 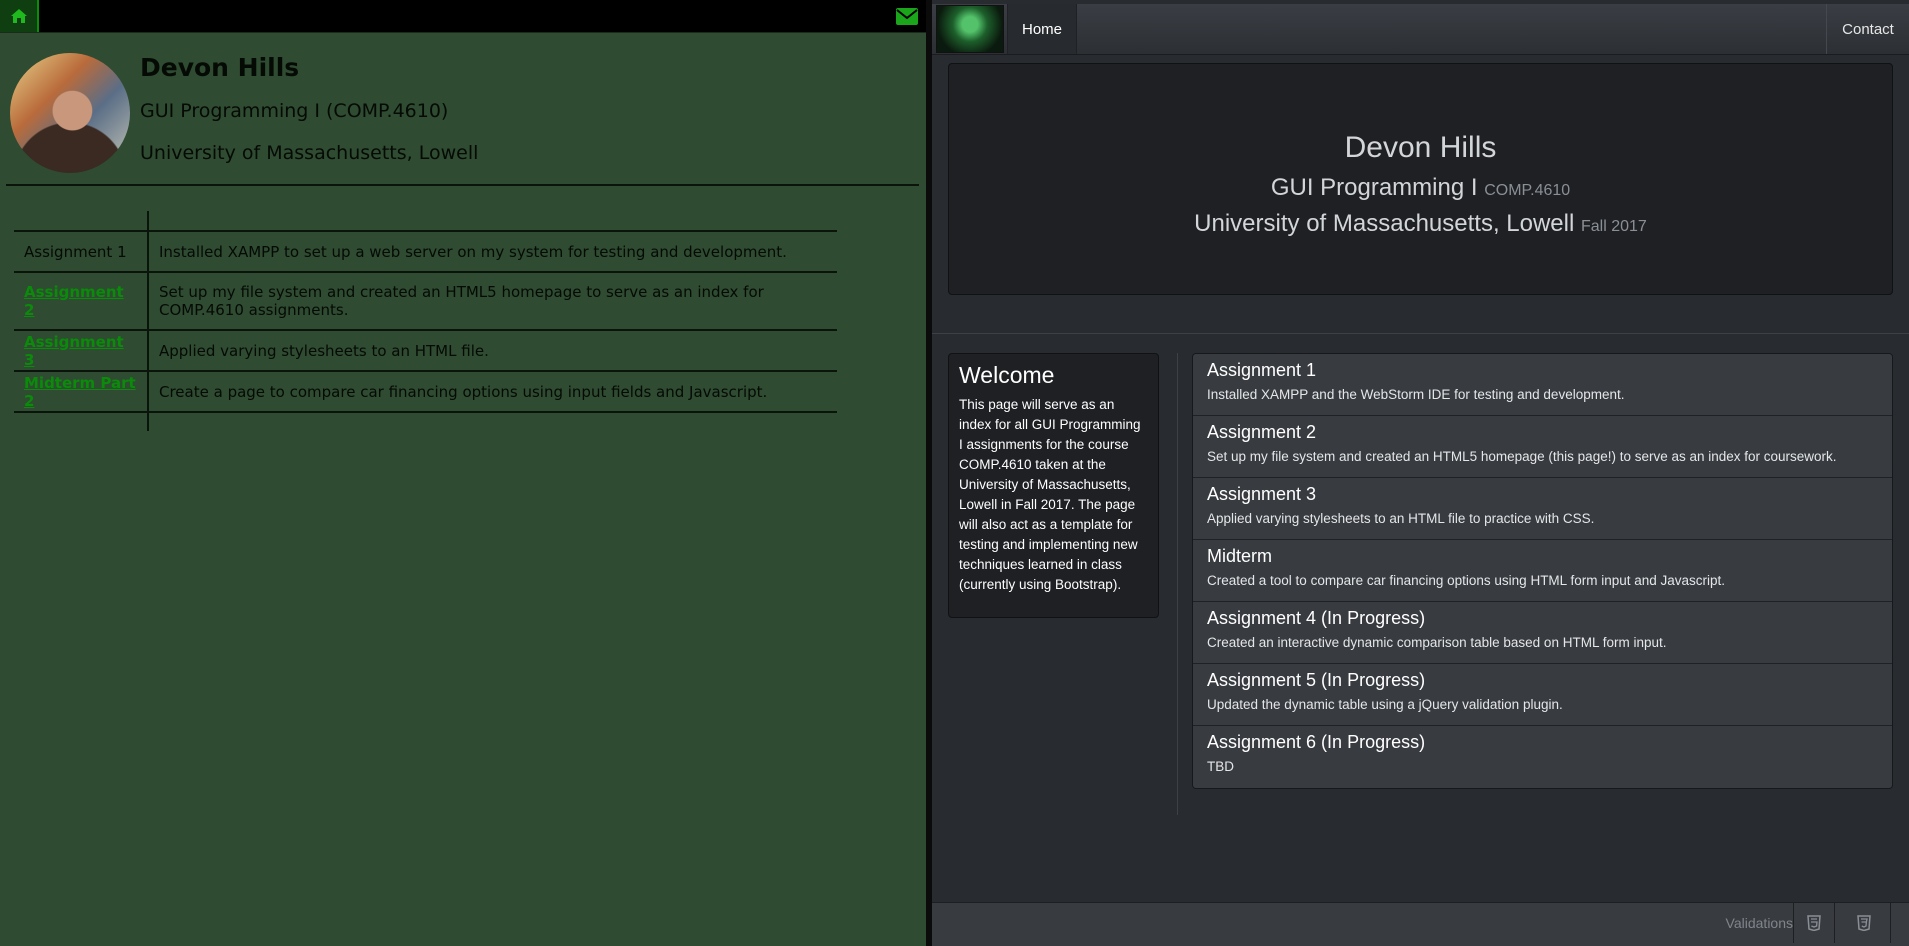 I want to click on list-item-title: Assignment 4 (In Progress), so click(x=1316, y=618).